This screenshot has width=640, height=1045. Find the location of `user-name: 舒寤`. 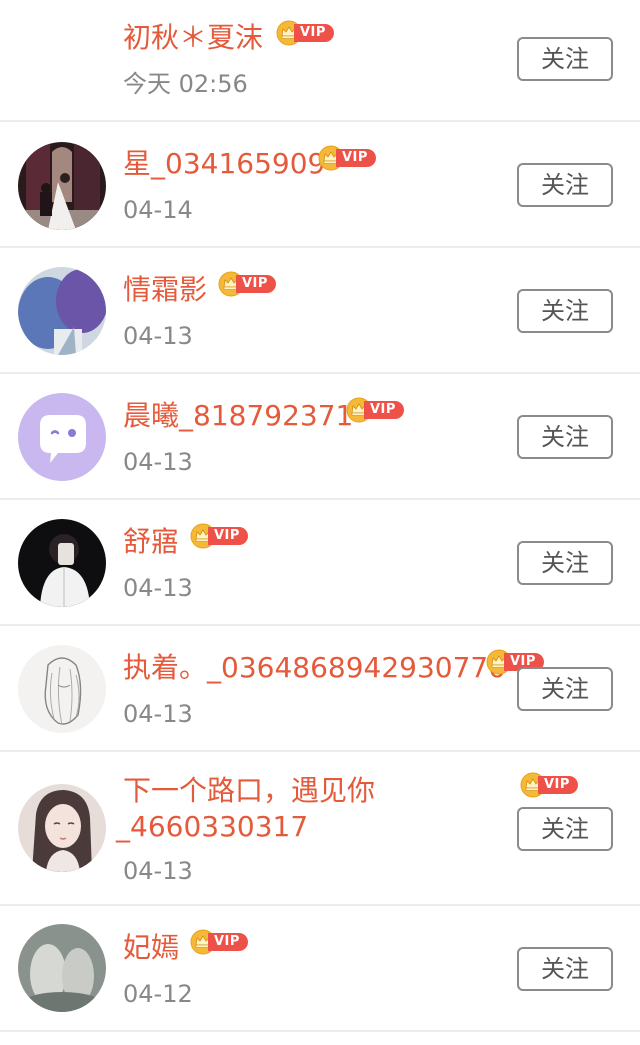

user-name: 舒寤 is located at coordinates (151, 541).